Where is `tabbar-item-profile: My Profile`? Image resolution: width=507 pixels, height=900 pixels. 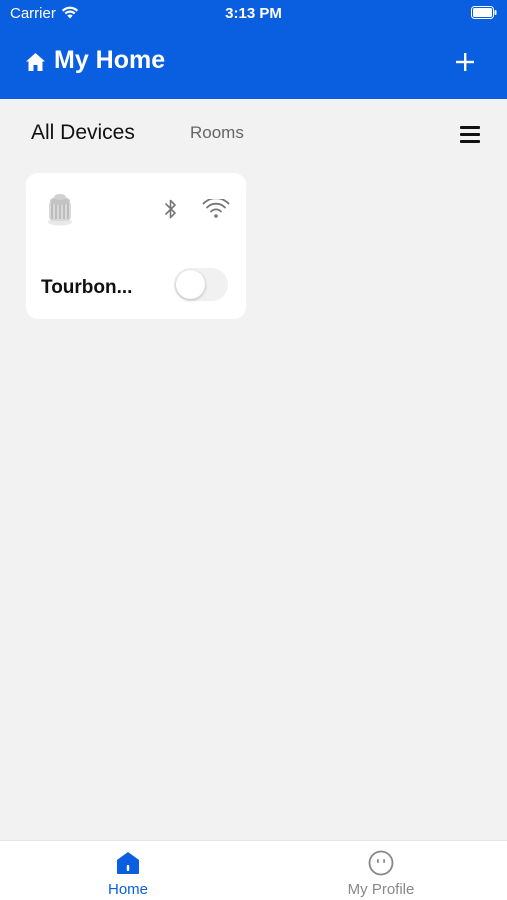
tabbar-item-profile: My Profile is located at coordinates (381, 870).